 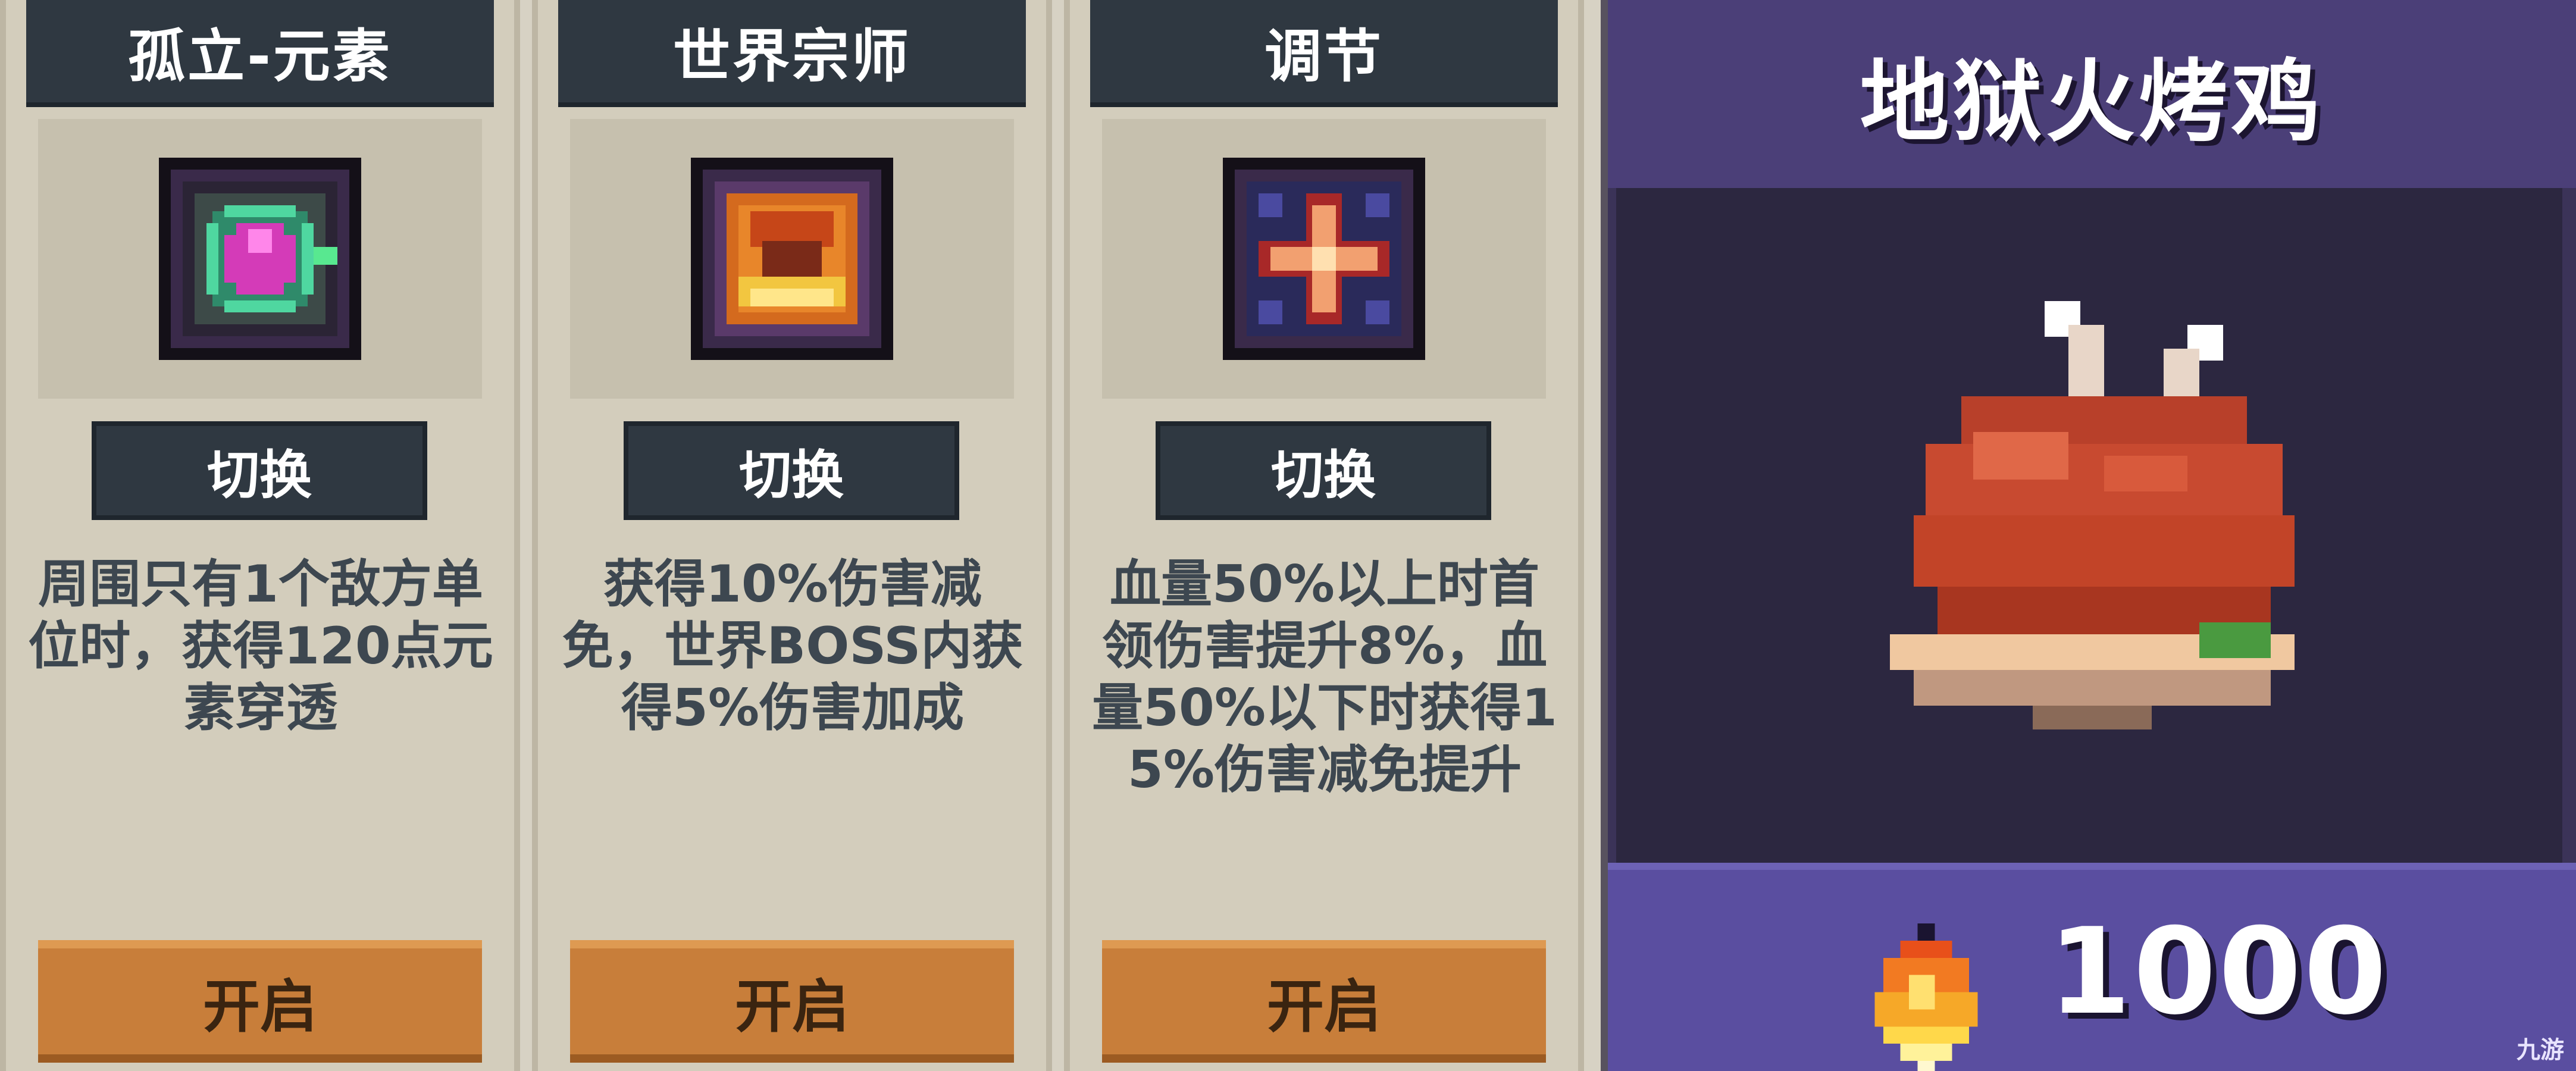 I want to click on card-title: 调节, so click(x=1324, y=53).